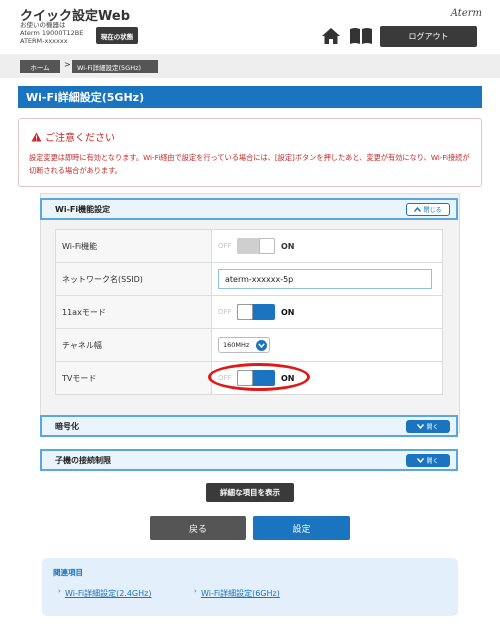  Describe the element at coordinates (432, 210) in the screenshot. I see `collapse-button-label: 閉じる` at that location.